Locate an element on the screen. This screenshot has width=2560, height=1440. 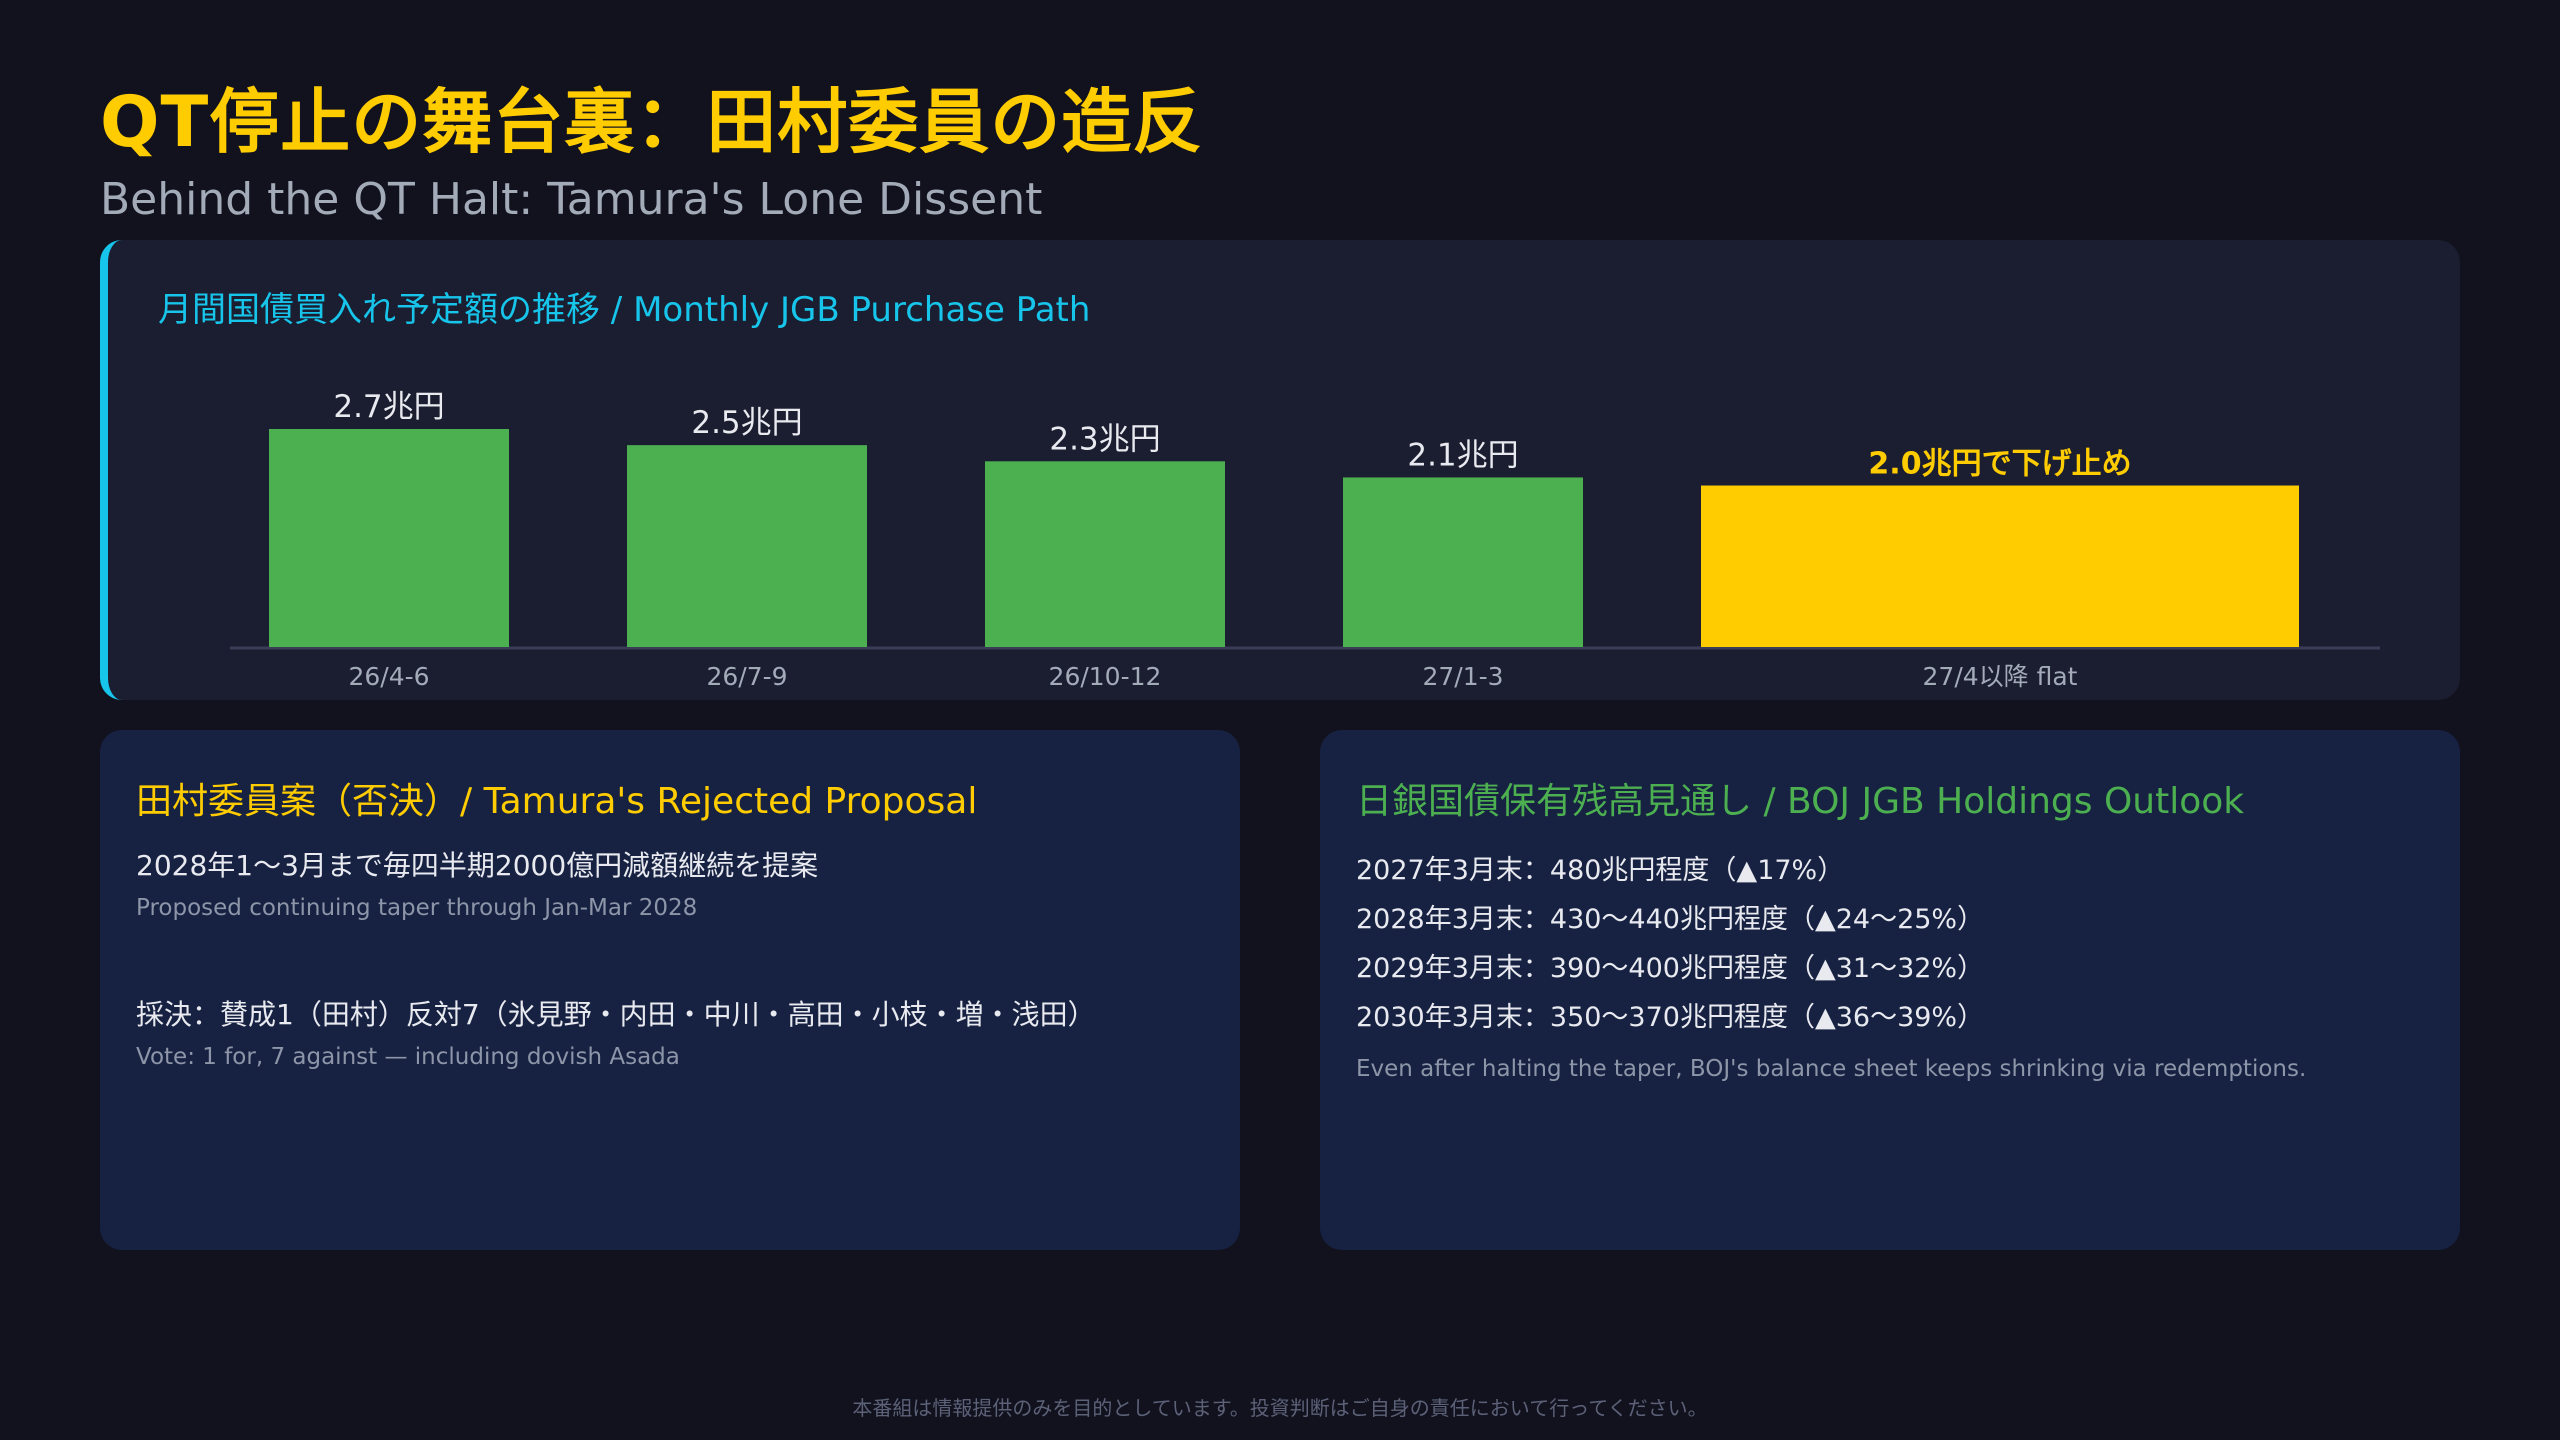
vote-jp: 採決：賛成1（田村）反対7（氷見野・内田・中川・高田・小枝・増・浅田） is located at coordinates (616, 1015).